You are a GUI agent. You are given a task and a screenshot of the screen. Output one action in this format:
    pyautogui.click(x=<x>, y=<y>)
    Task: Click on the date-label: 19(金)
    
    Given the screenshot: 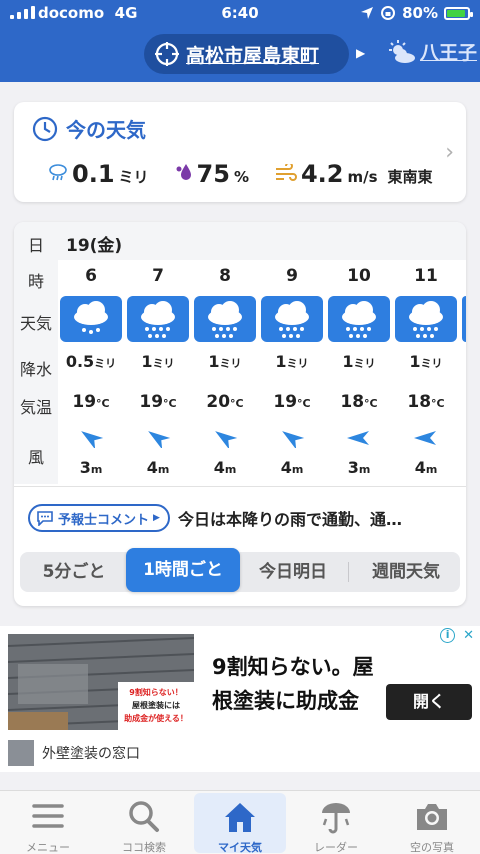 What is the action you would take?
    pyautogui.click(x=94, y=246)
    